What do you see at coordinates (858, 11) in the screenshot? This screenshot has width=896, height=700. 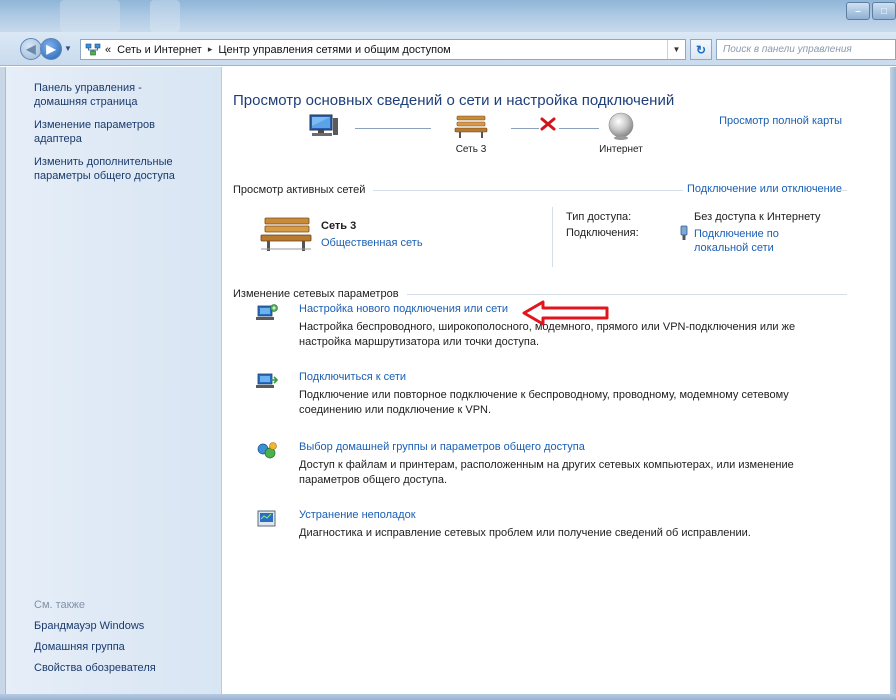 I see `minimize-button: –` at bounding box center [858, 11].